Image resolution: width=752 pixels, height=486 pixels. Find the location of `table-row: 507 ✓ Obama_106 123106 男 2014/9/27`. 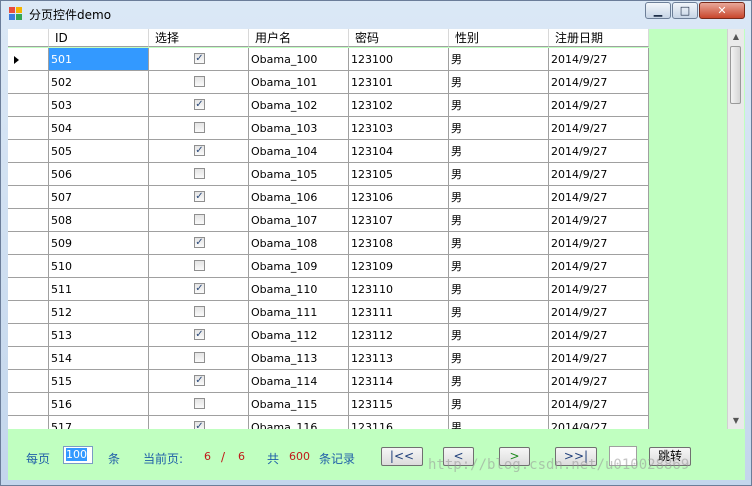

table-row: 507 ✓ Obama_106 123106 男 2014/9/27 is located at coordinates (328, 197).